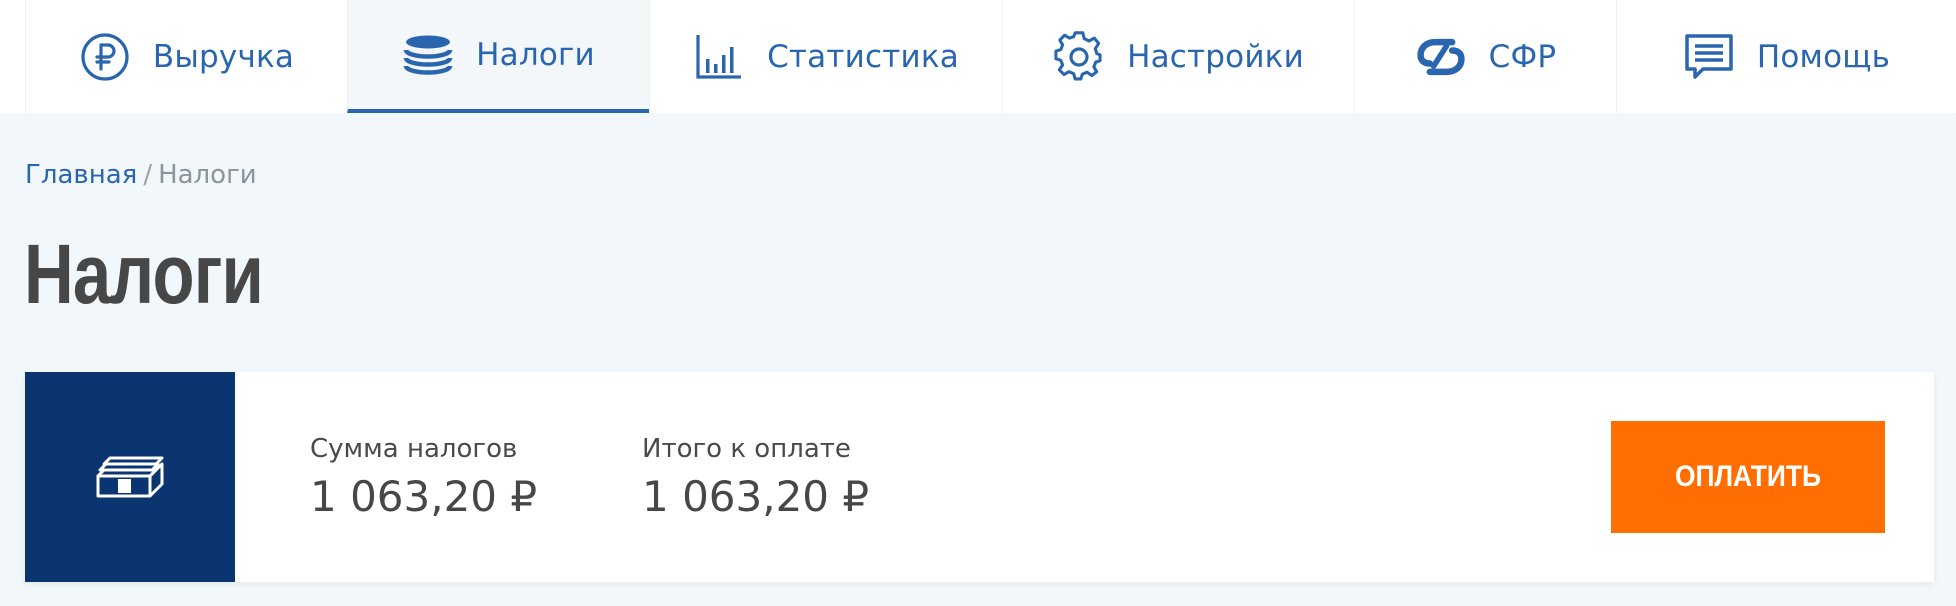  Describe the element at coordinates (81, 175) in the screenshot. I see `breadcrumb-home-link: Главная` at that location.